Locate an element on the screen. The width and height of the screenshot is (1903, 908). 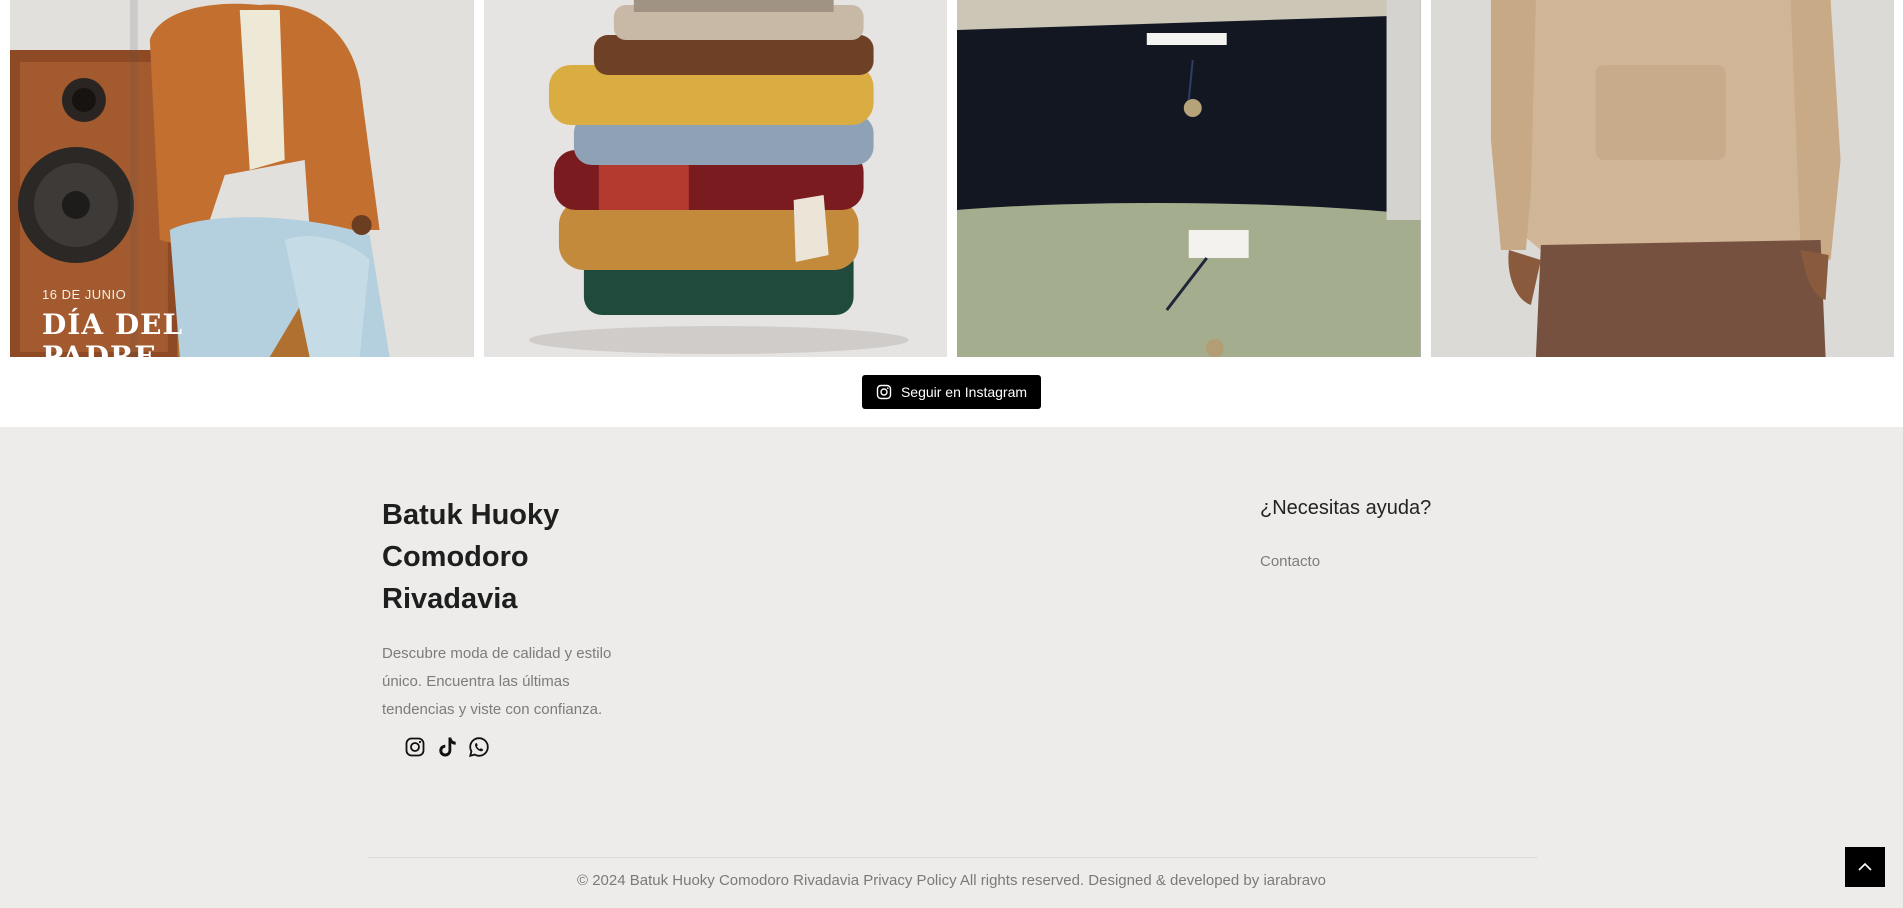
promo-date: 16 DE JUNIO is located at coordinates (84, 294).